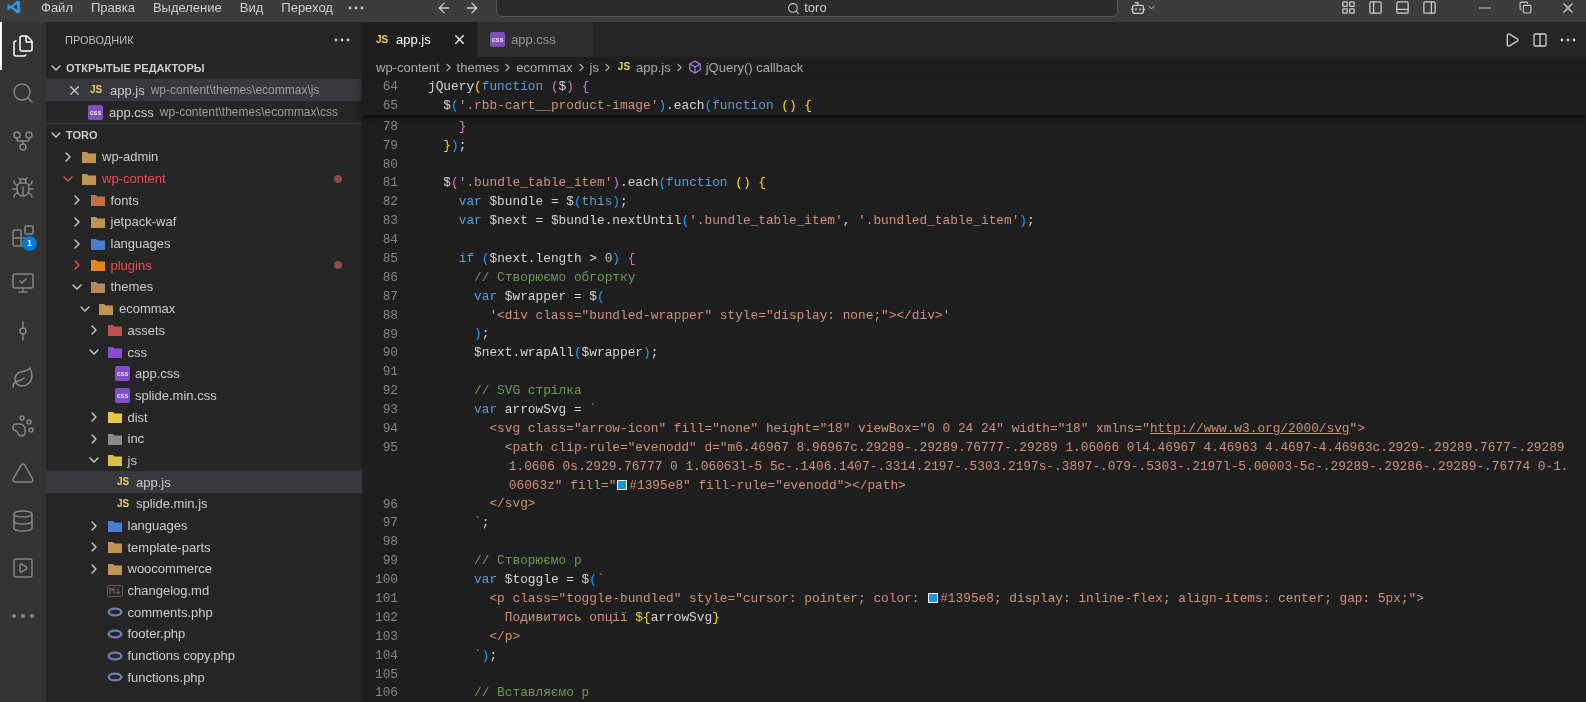 The image size is (1586, 702). What do you see at coordinates (1525, 7) in the screenshot?
I see `restore-icon` at bounding box center [1525, 7].